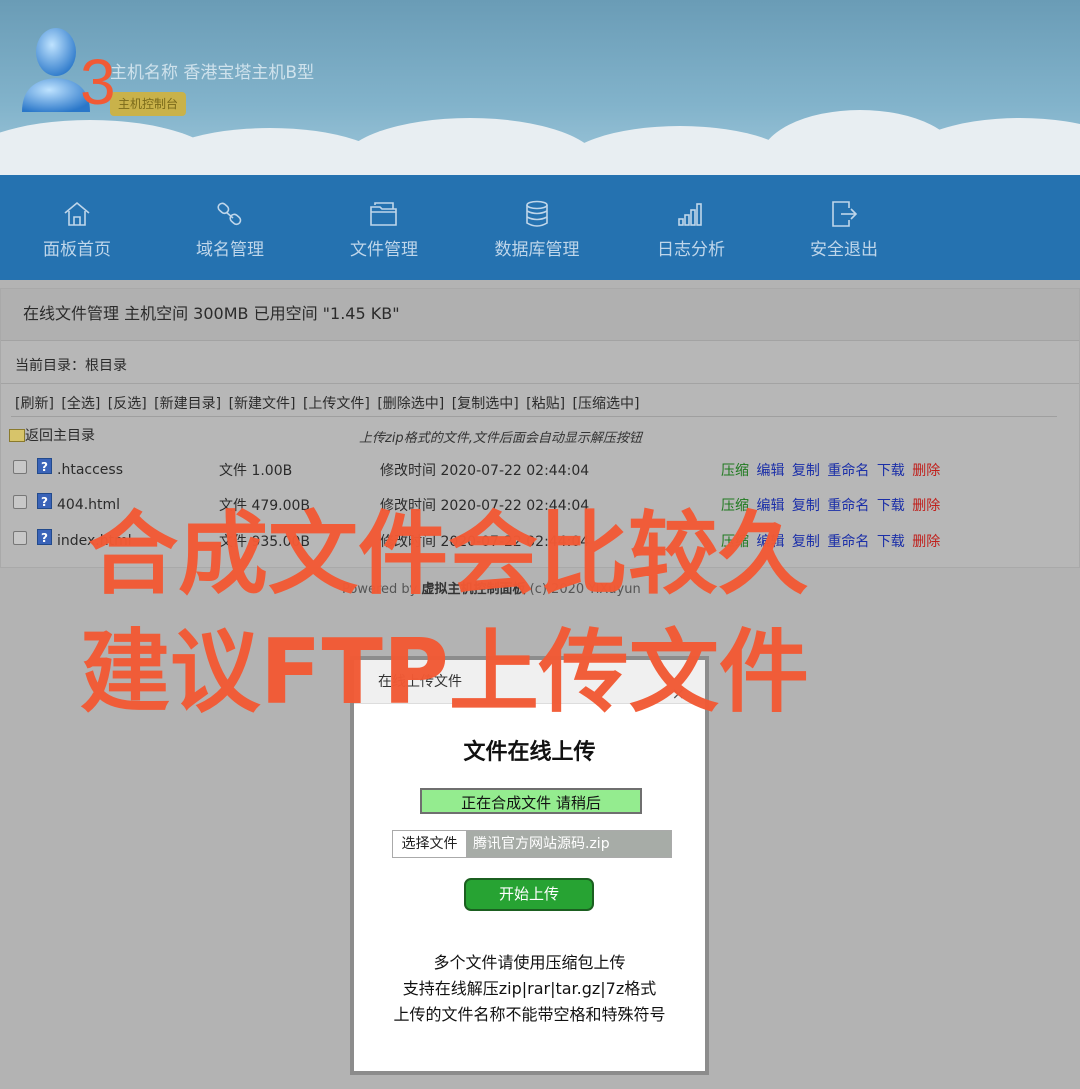 This screenshot has height=1089, width=1080. What do you see at coordinates (485, 471) in the screenshot?
I see `file-modified: 修改时间 2020-07-22 02:44:04` at bounding box center [485, 471].